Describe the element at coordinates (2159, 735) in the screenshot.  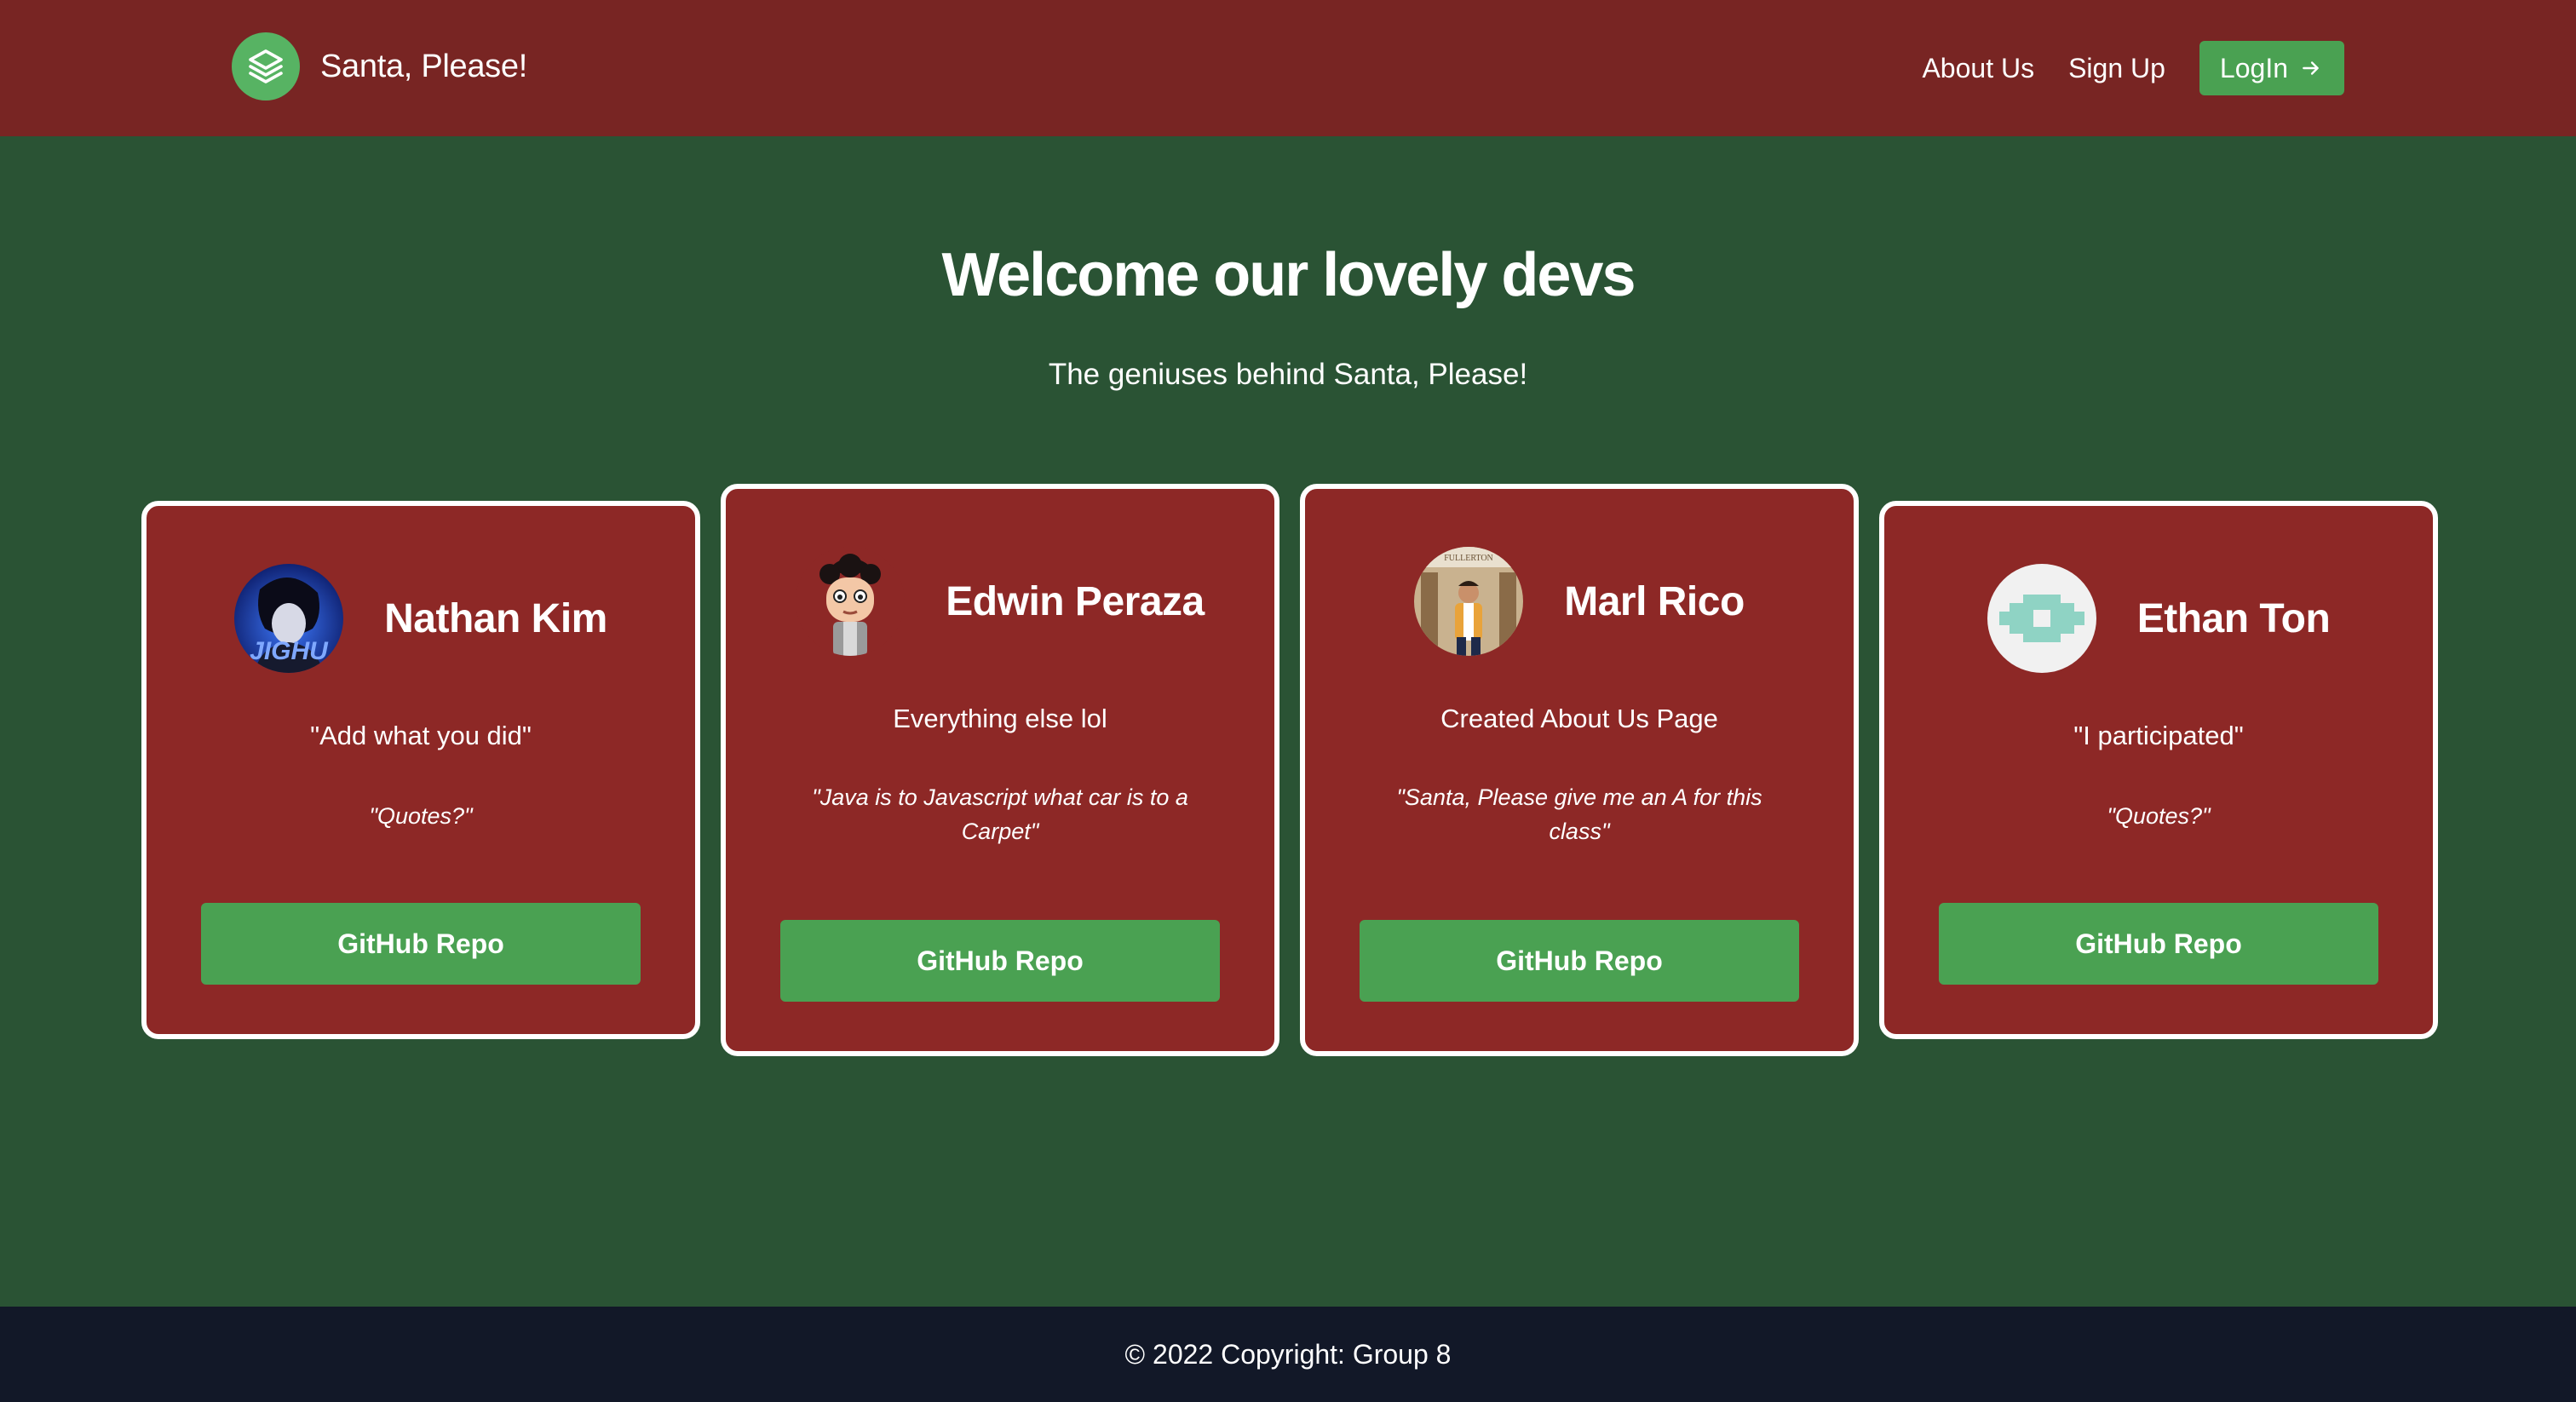
I see `dev-role: "I participated"` at that location.